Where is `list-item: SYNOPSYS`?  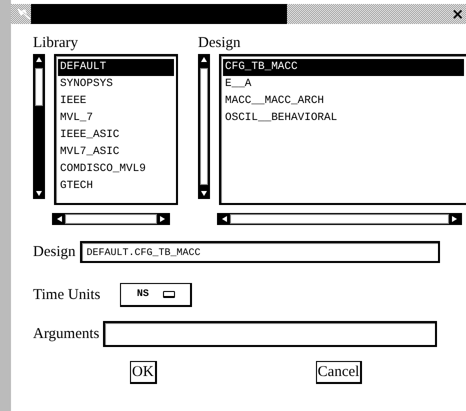
list-item: SYNOPSYS is located at coordinates (116, 84).